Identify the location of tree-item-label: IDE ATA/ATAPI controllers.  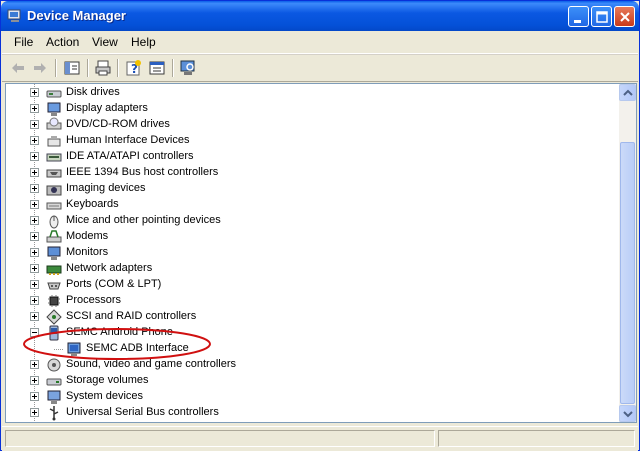
(130, 156).